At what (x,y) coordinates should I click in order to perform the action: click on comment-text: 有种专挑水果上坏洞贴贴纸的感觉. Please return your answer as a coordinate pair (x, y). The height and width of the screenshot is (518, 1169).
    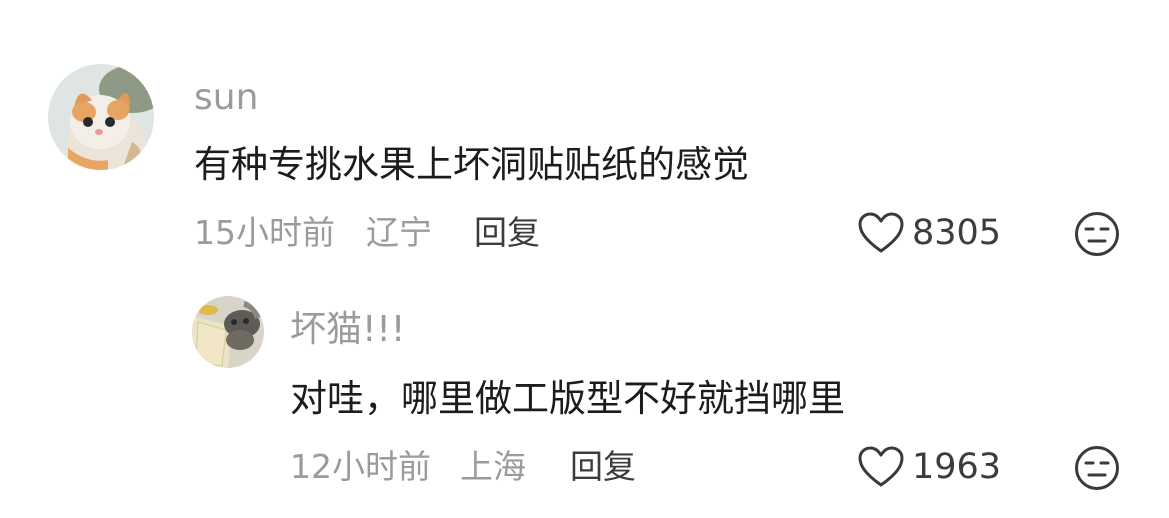
    Looking at the image, I should click on (471, 164).